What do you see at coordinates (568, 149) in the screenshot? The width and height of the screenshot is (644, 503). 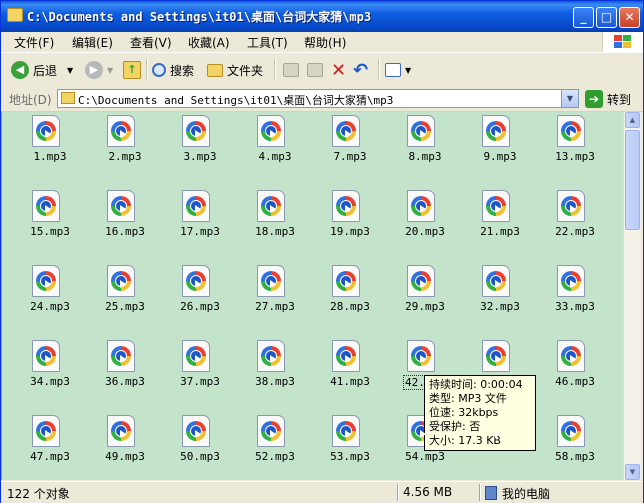 I see `file-item: 13.mp3` at bounding box center [568, 149].